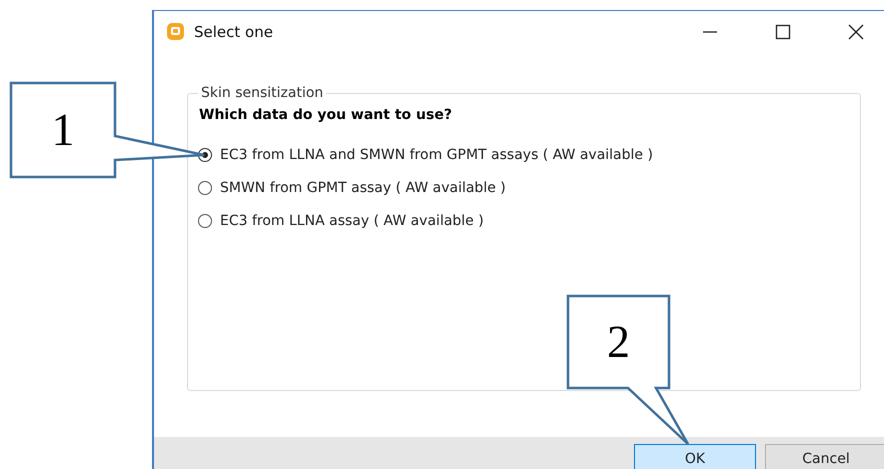 This screenshot has width=884, height=469. Describe the element at coordinates (262, 93) in the screenshot. I see `group-title: Skin sensitization` at that location.